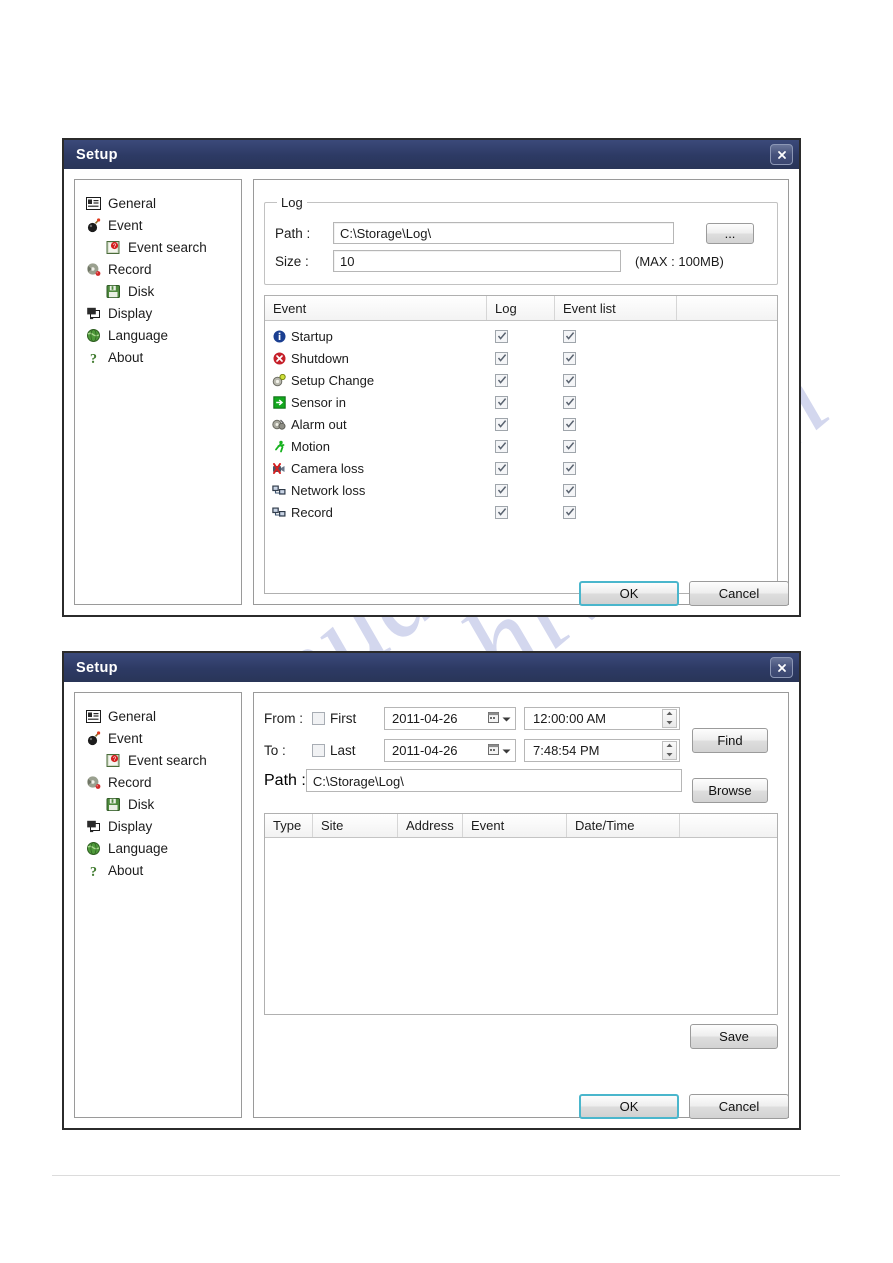  I want to click on table-row: Setup Change, so click(521, 380).